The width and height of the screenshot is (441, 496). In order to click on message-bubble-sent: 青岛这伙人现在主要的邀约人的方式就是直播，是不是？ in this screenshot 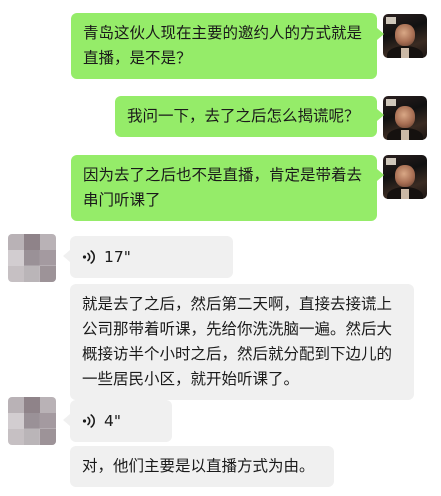, I will do `click(224, 46)`.